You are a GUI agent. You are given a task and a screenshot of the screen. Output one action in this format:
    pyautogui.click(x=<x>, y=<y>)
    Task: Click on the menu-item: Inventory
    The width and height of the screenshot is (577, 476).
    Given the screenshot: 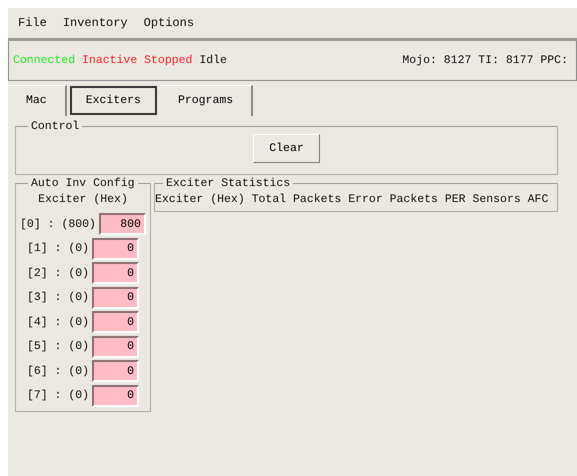 What is the action you would take?
    pyautogui.click(x=95, y=23)
    